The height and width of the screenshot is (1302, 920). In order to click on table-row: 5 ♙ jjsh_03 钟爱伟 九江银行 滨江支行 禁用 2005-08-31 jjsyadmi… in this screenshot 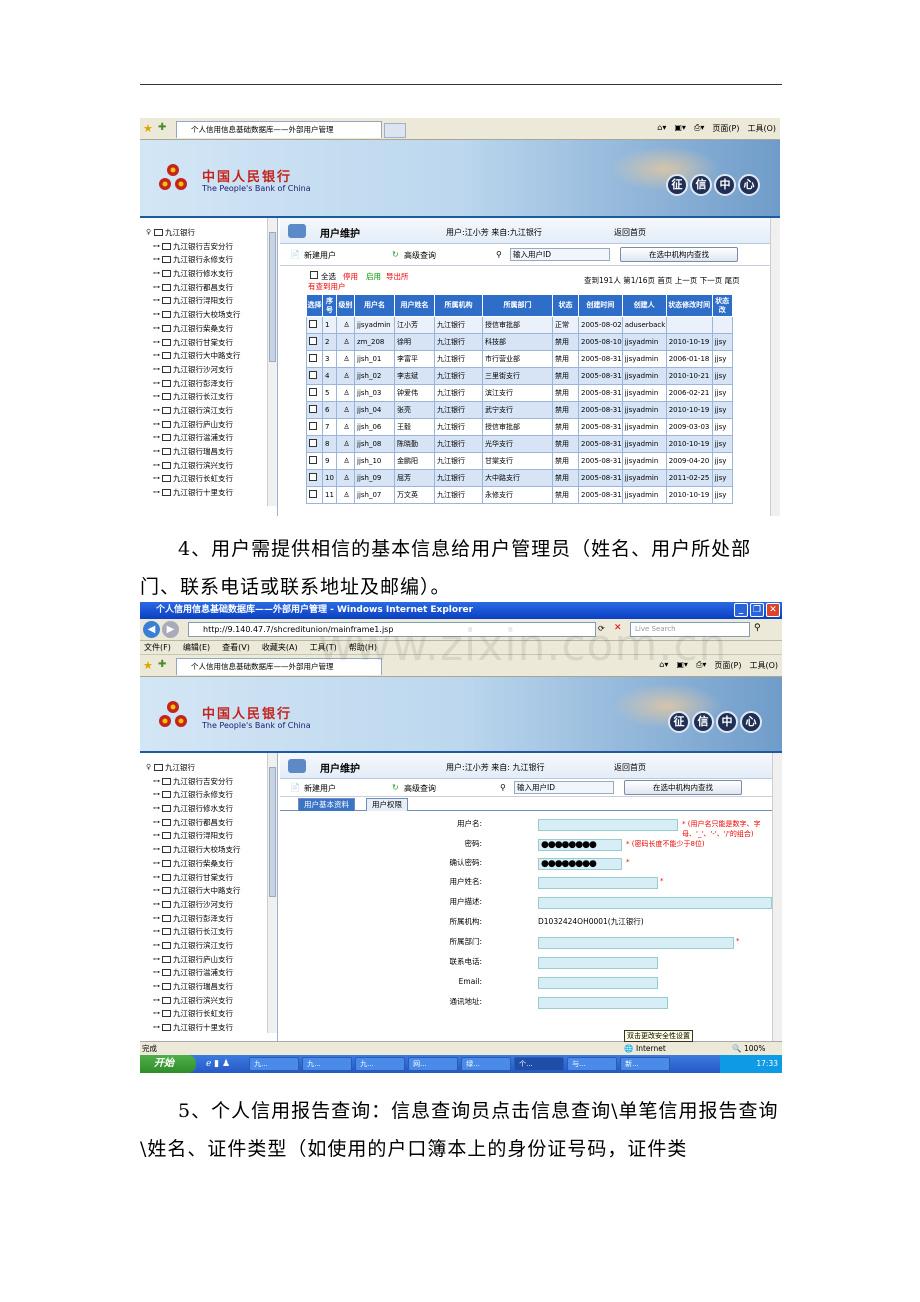, I will do `click(519, 393)`.